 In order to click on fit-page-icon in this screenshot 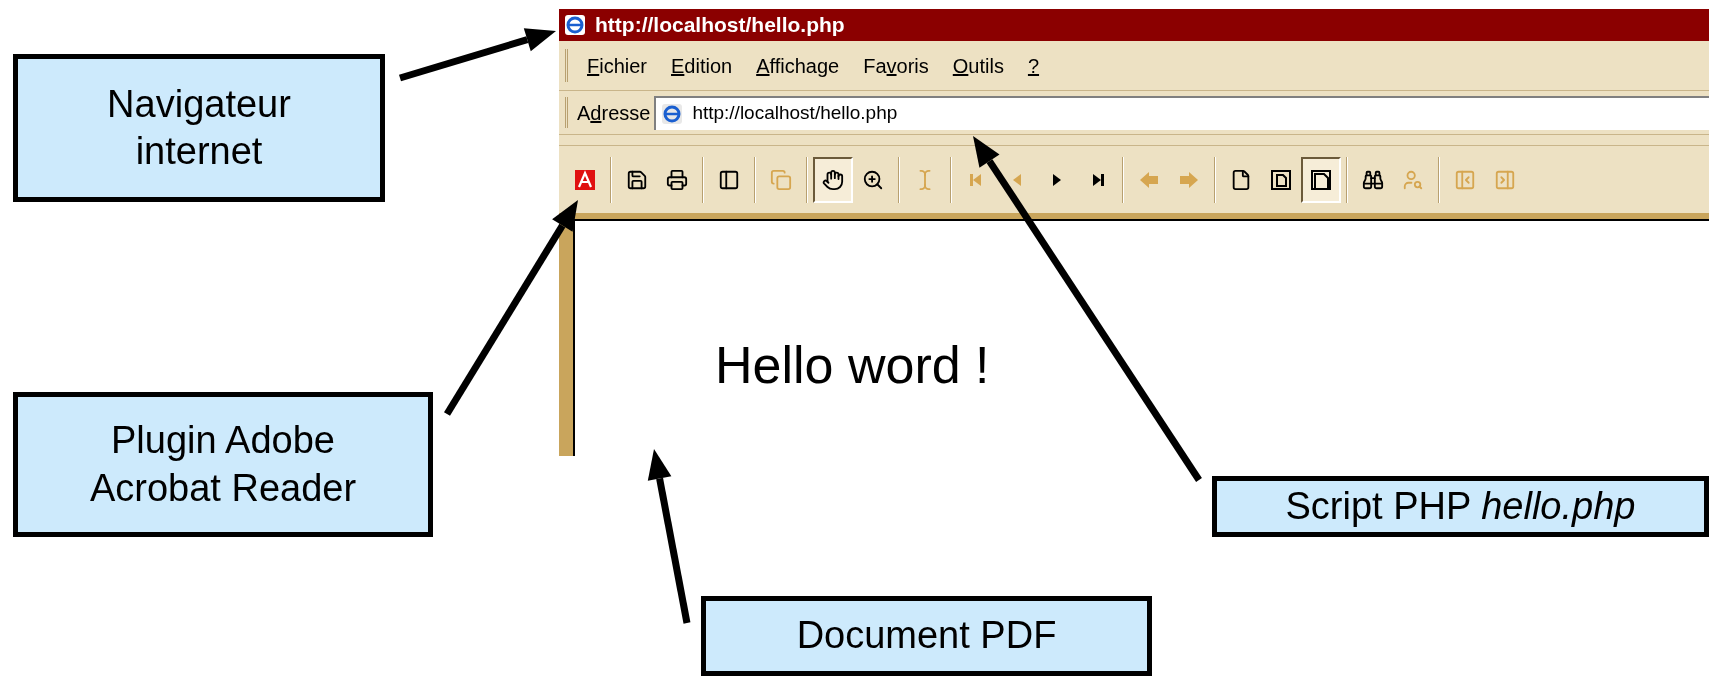, I will do `click(1281, 179)`.